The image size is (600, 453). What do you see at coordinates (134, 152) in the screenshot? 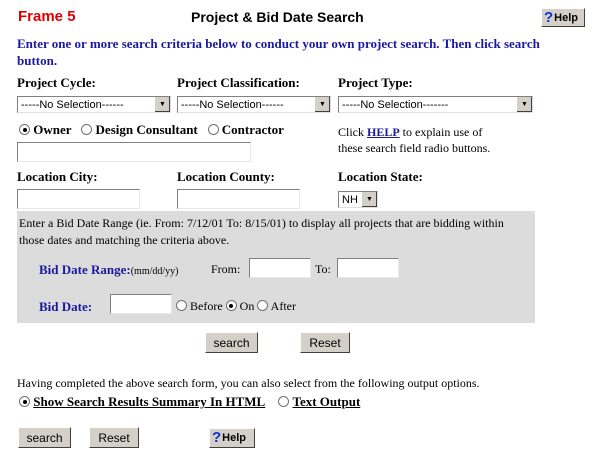
I see `role-name-input` at bounding box center [134, 152].